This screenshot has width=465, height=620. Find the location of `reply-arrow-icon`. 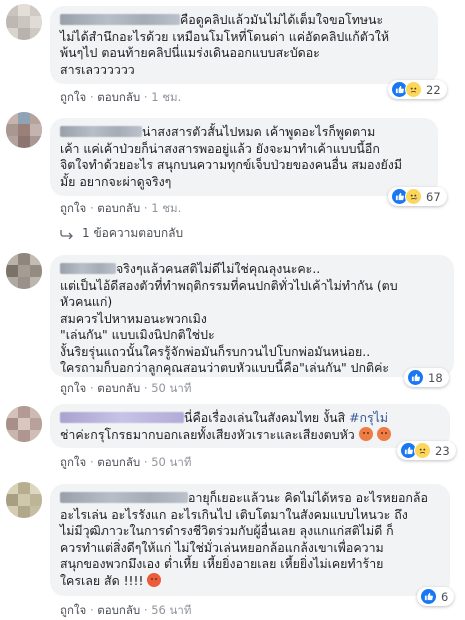

reply-arrow-icon is located at coordinates (66, 234).